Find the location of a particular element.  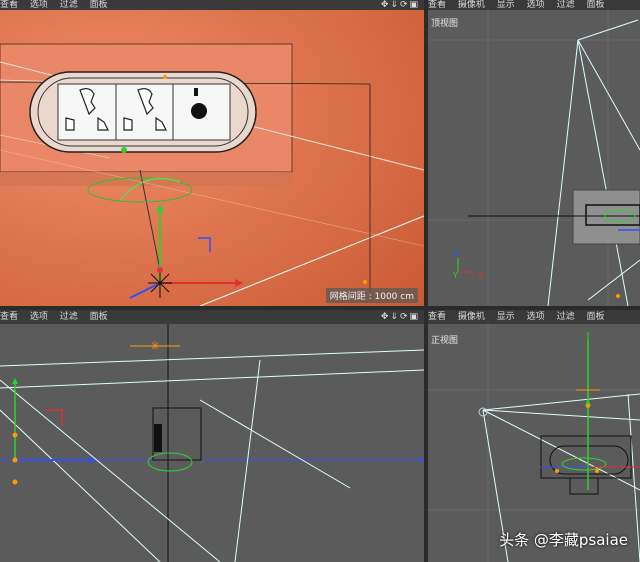

svg-text: Y is located at coordinates (455, 275).